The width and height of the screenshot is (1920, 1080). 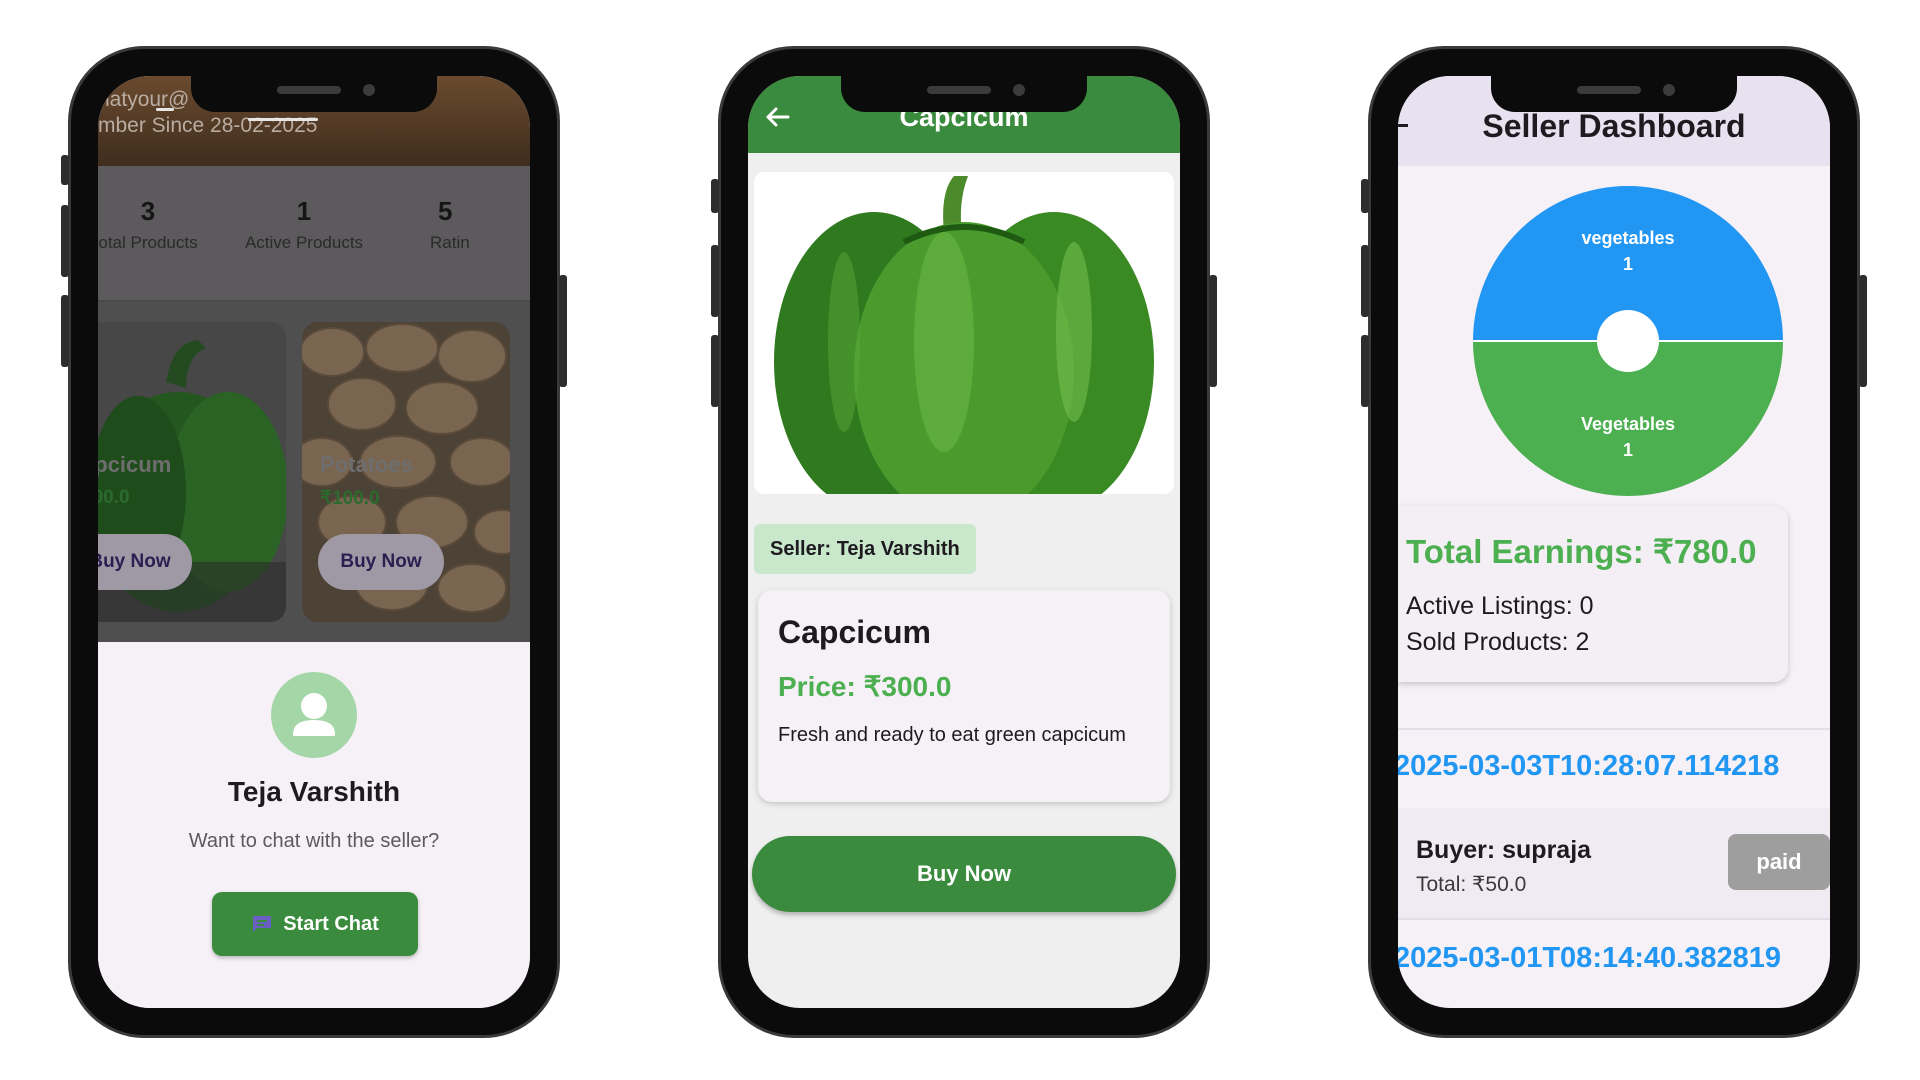 I want to click on capsicum-photo, so click(x=964, y=333).